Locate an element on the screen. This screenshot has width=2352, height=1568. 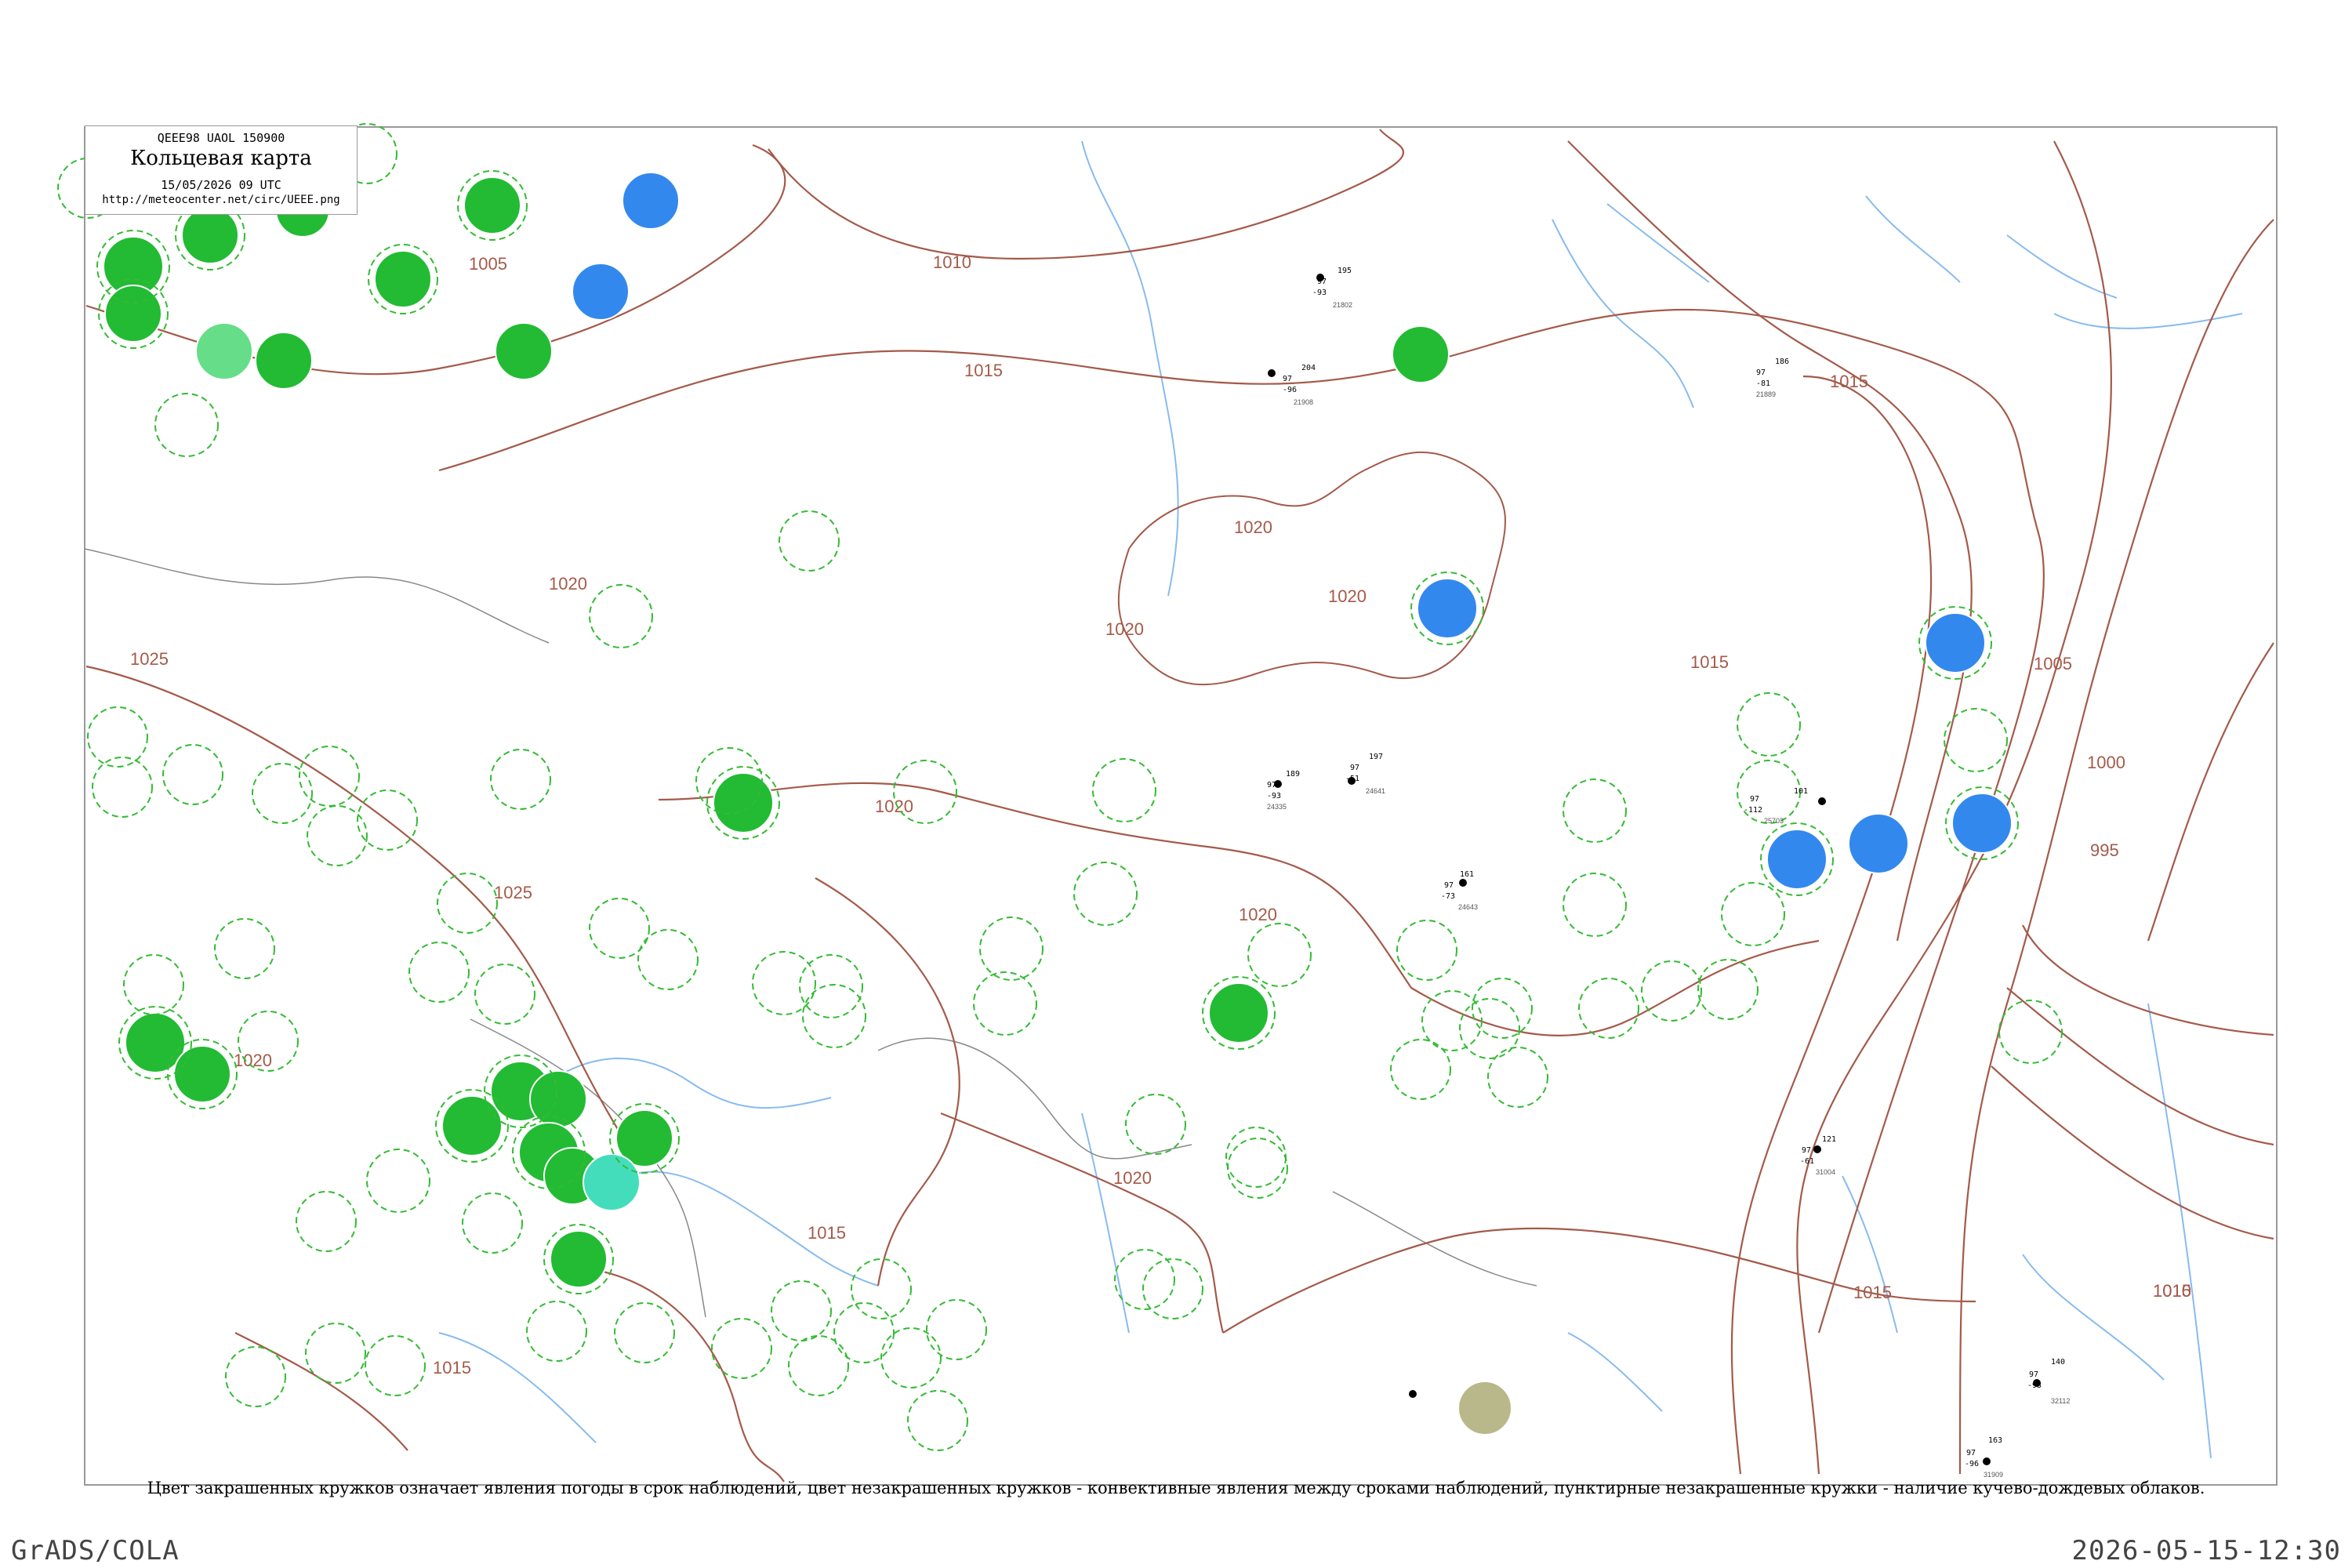
station-index: 24643 is located at coordinates (1468, 907).